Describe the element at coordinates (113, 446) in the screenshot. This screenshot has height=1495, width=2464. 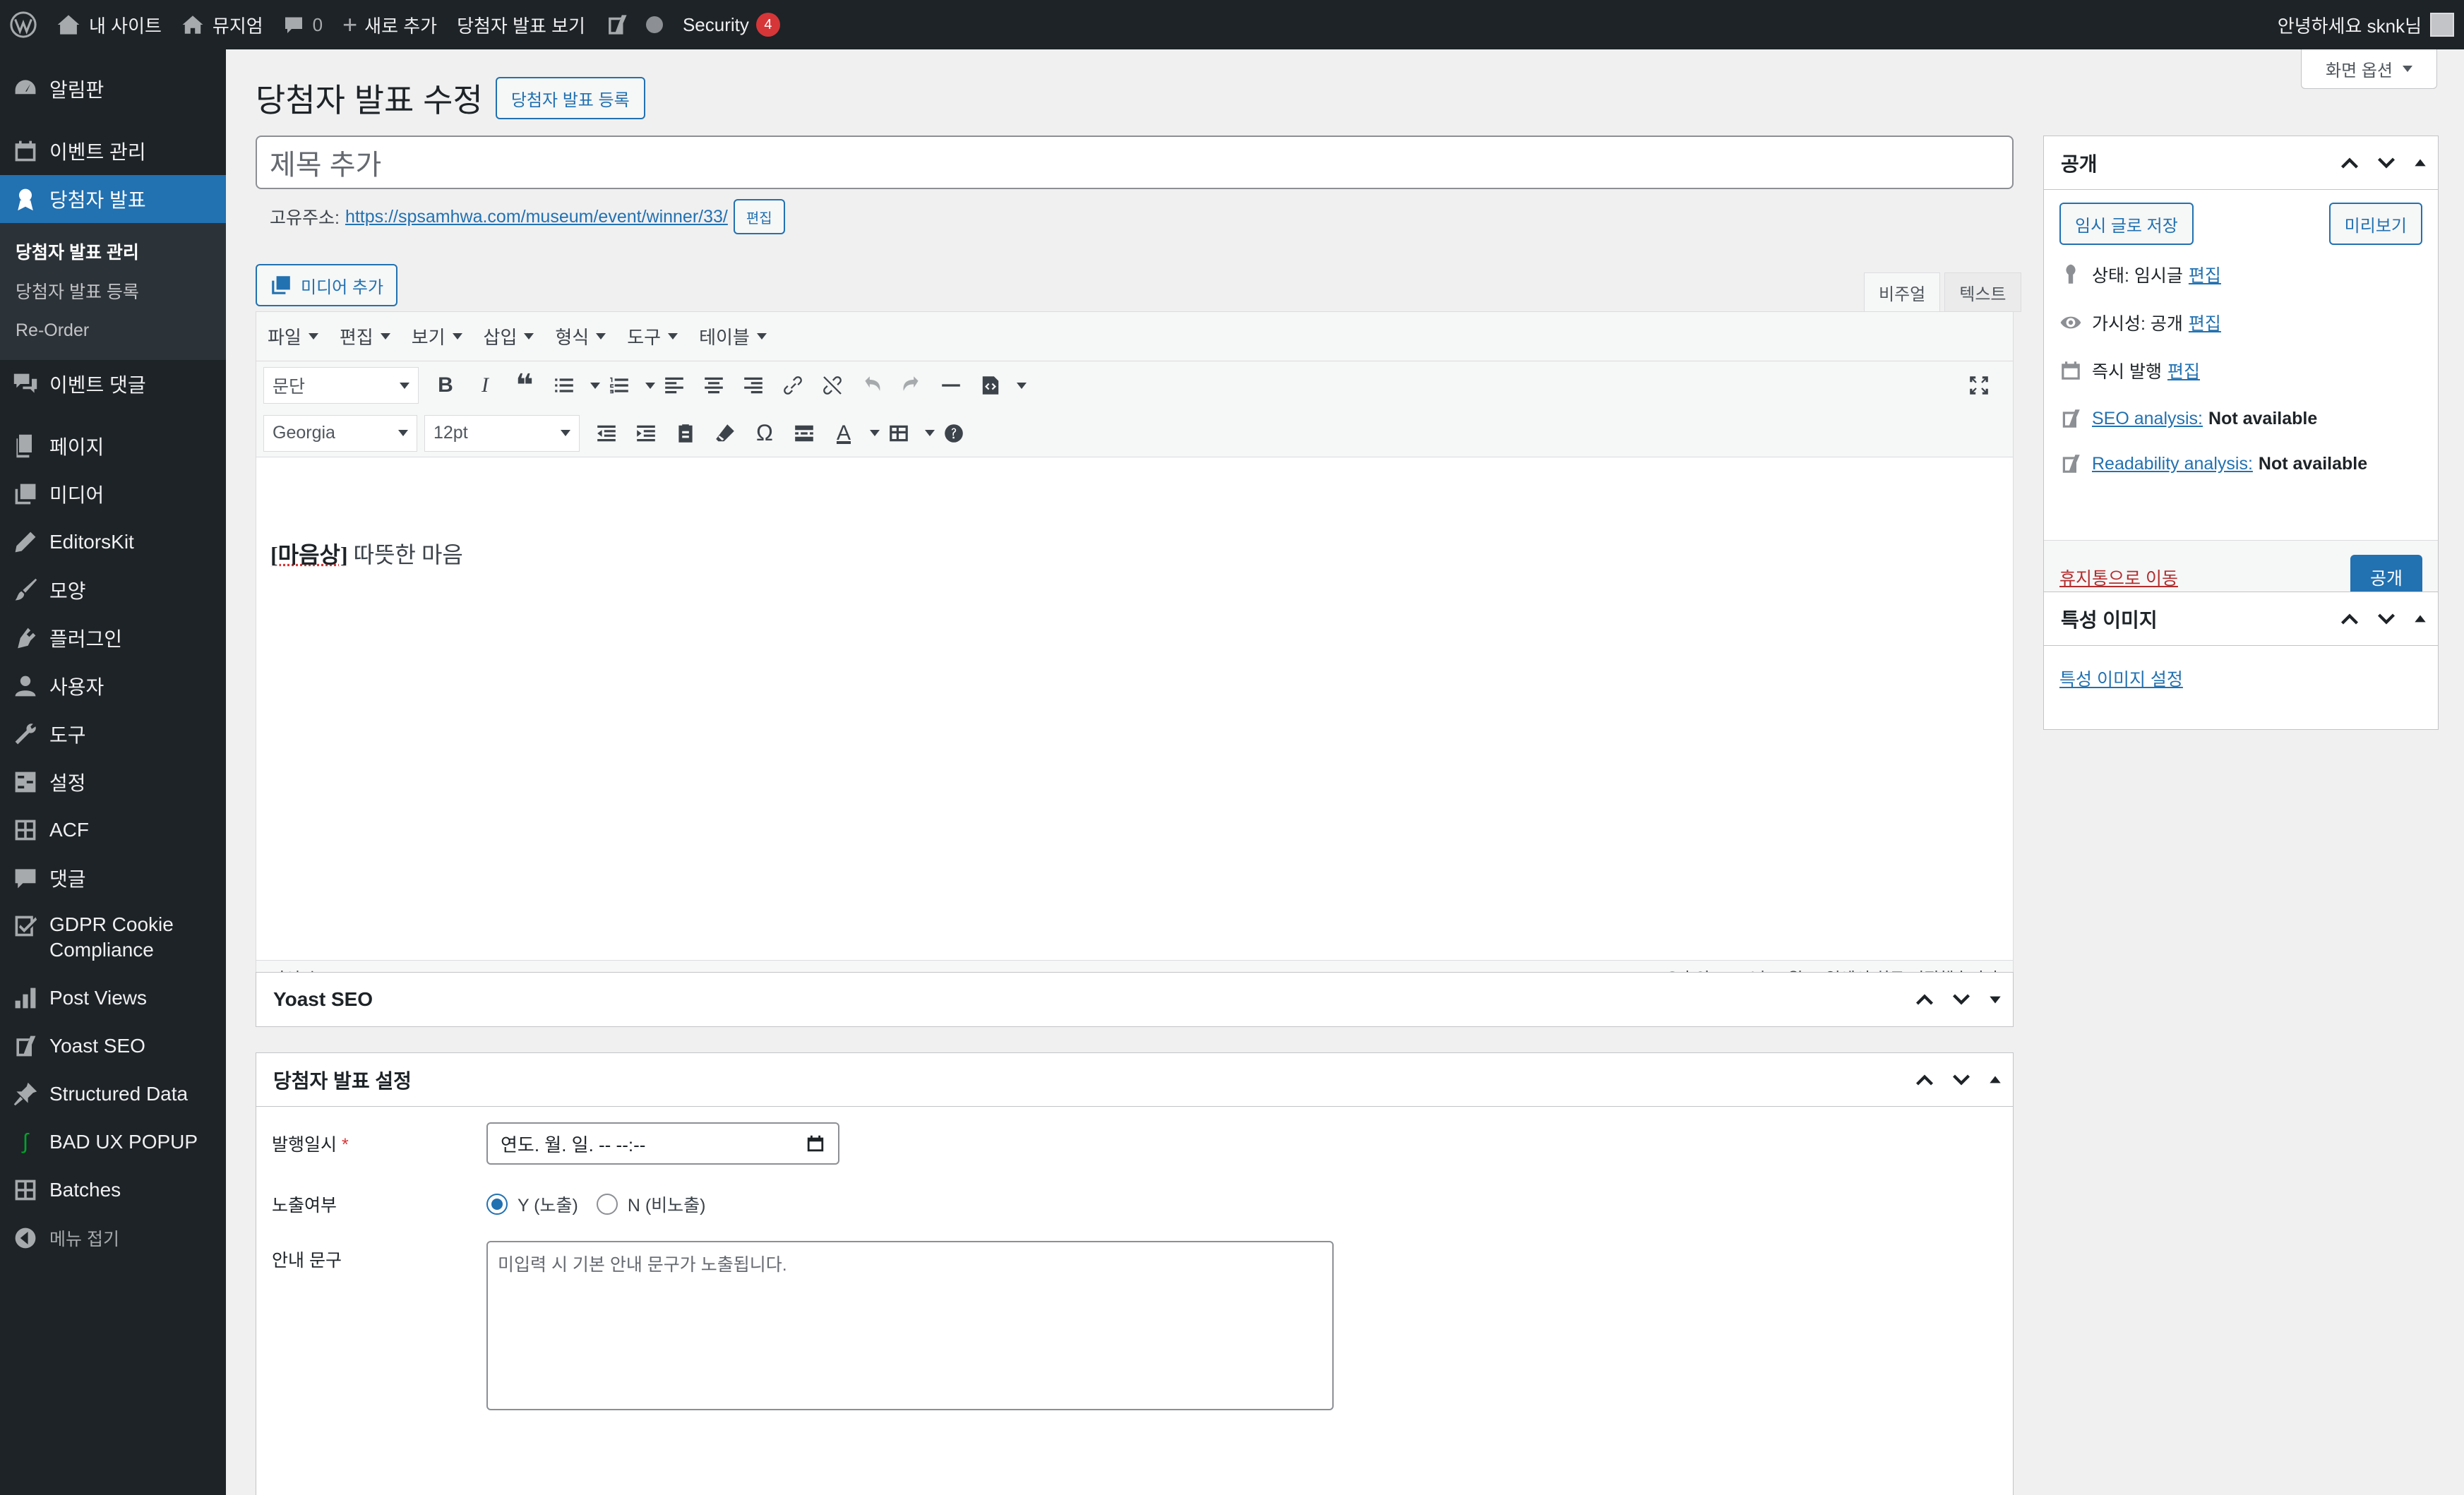
I see `sidebar-item-pages: 페이지` at that location.